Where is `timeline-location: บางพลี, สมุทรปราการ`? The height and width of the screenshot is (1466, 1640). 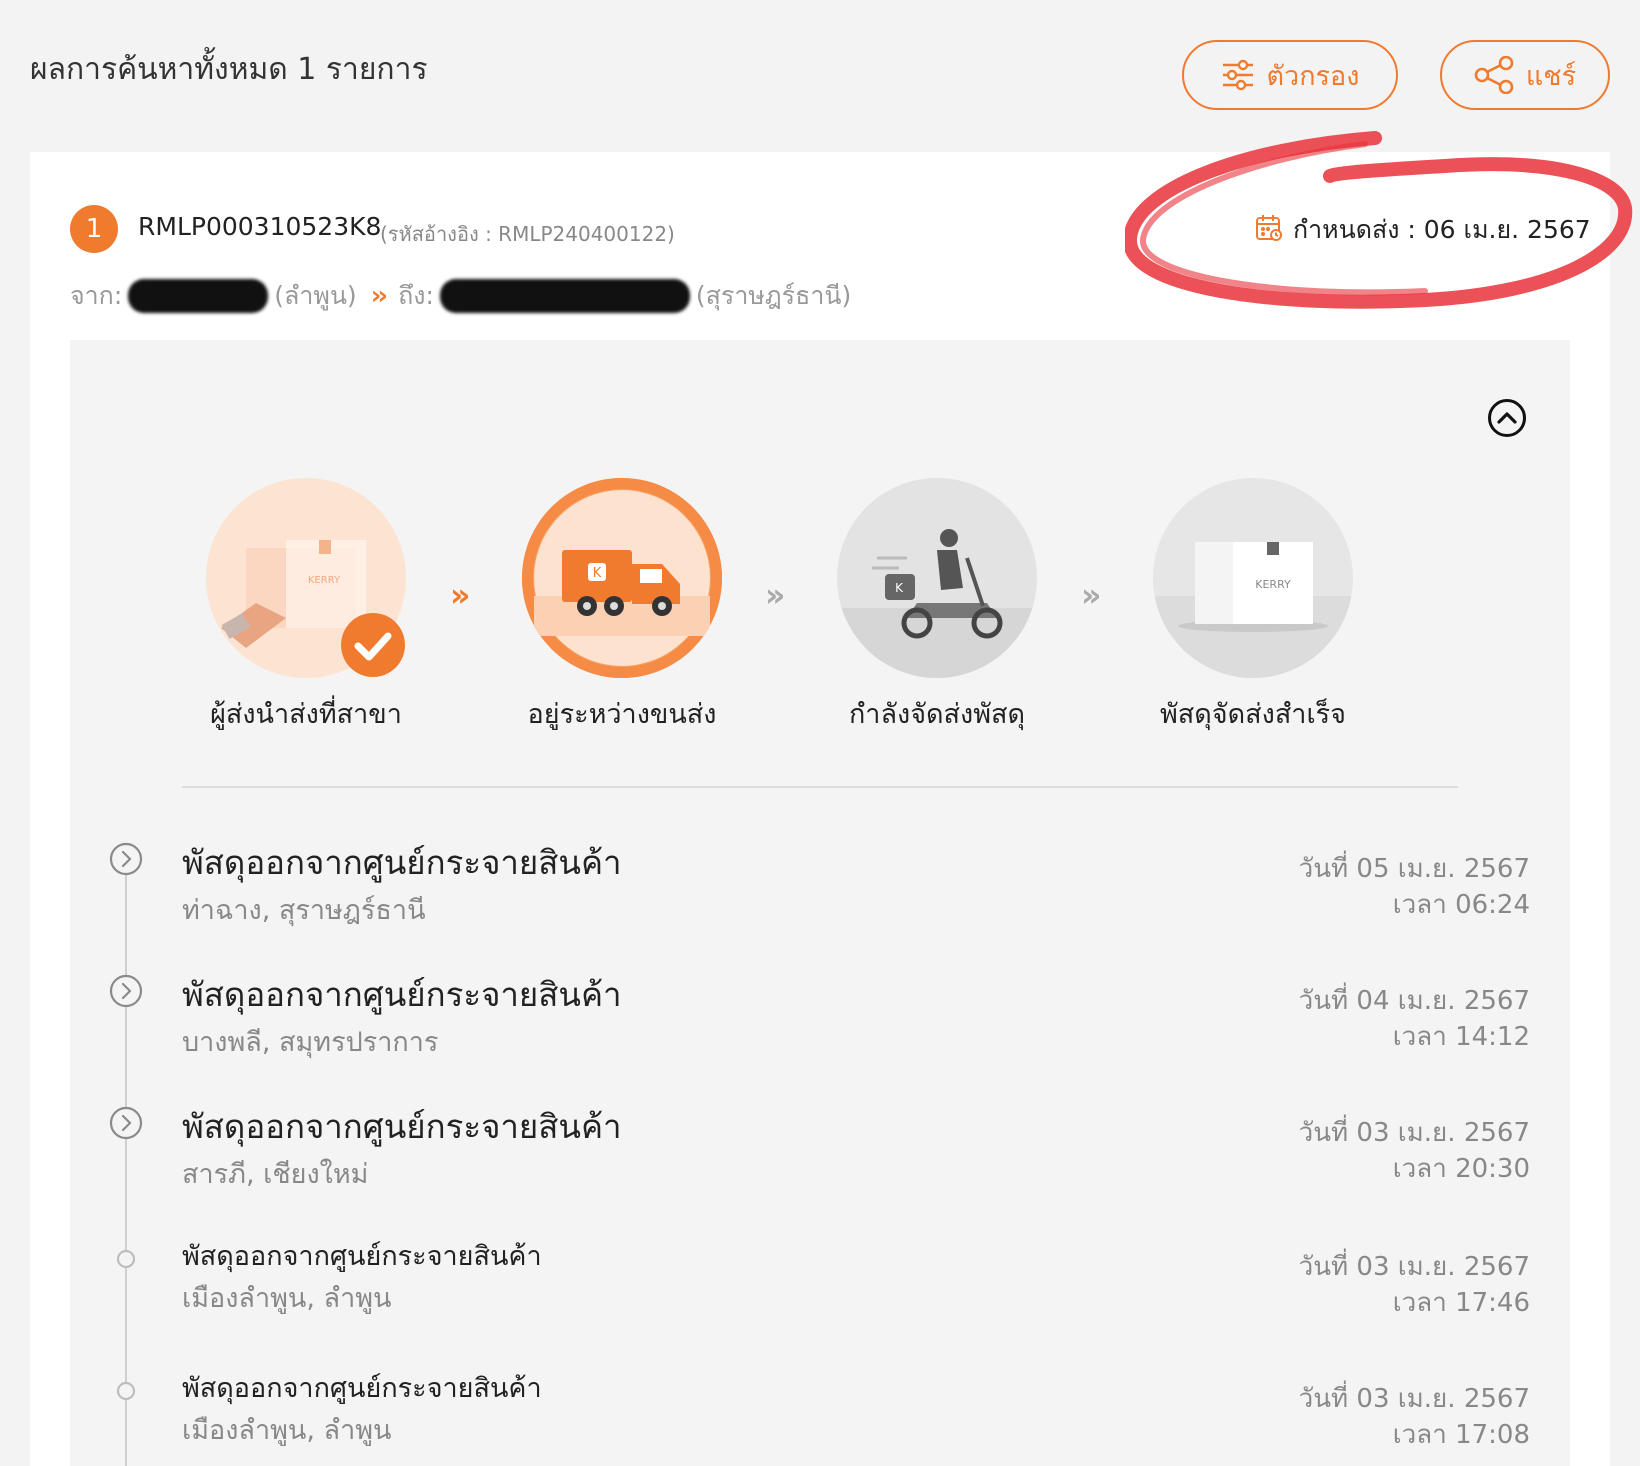
timeline-location: บางพลี, สมุทรปราการ is located at coordinates (310, 1042).